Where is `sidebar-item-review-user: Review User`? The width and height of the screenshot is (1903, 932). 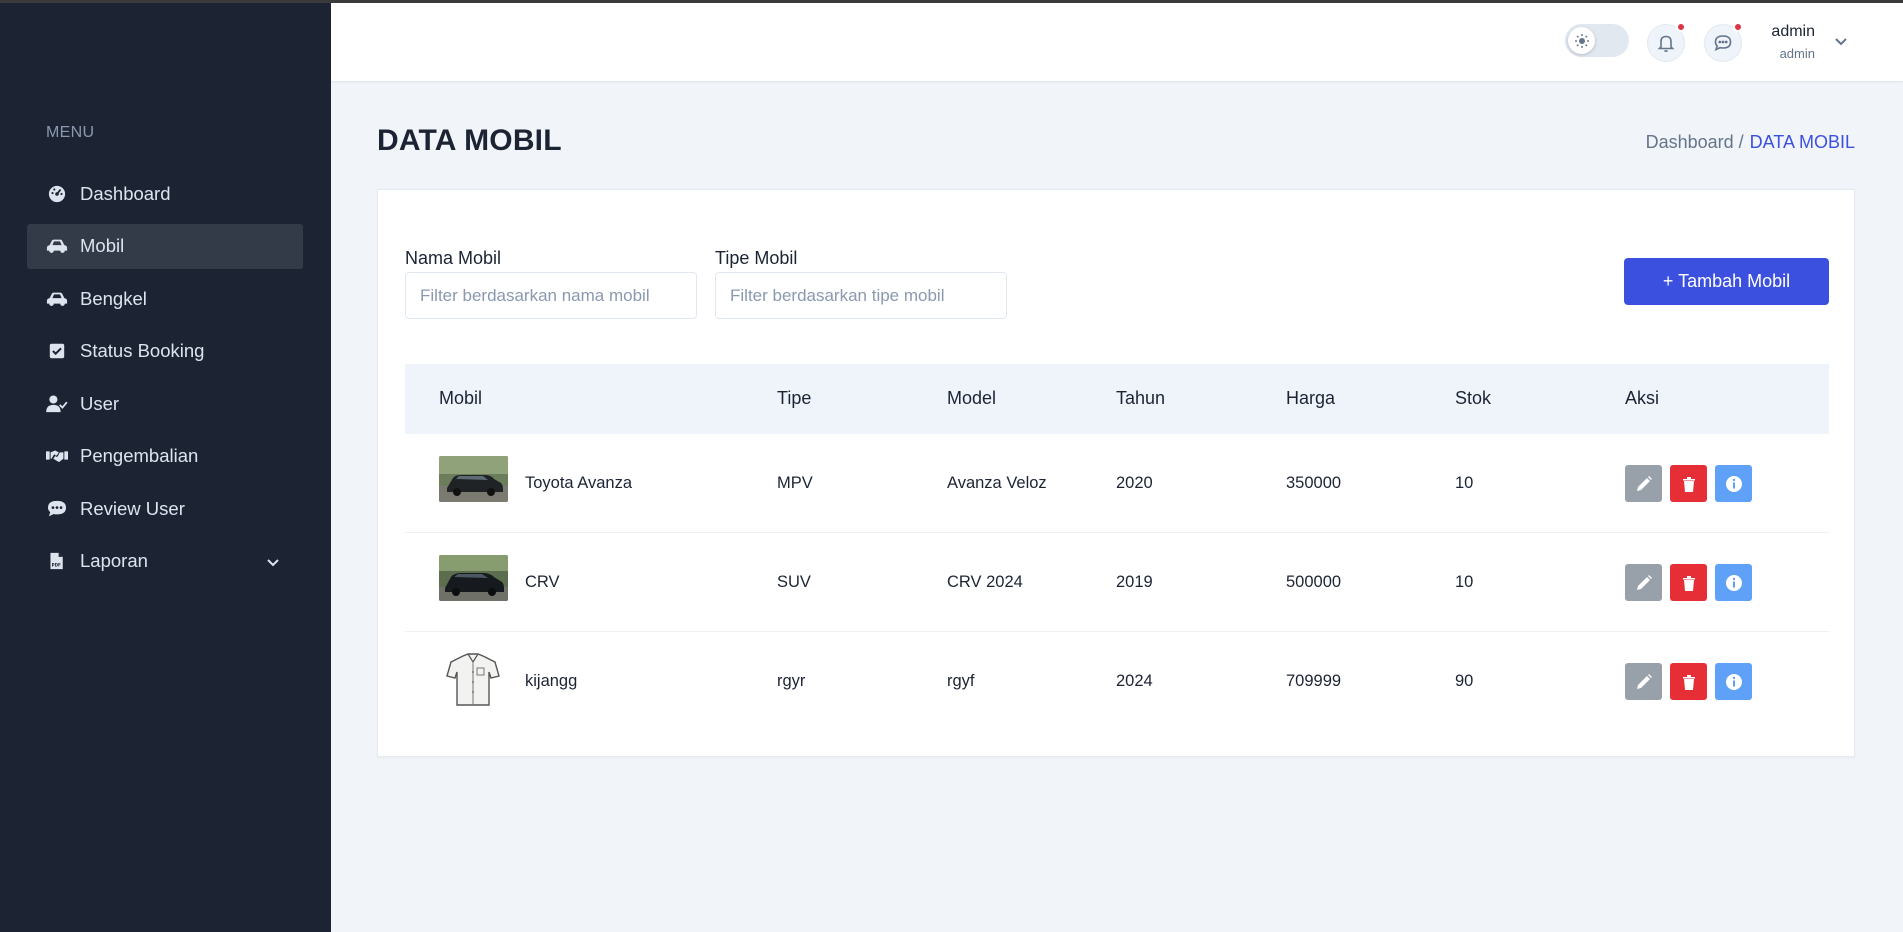
sidebar-item-review-user: Review User is located at coordinates (165, 508).